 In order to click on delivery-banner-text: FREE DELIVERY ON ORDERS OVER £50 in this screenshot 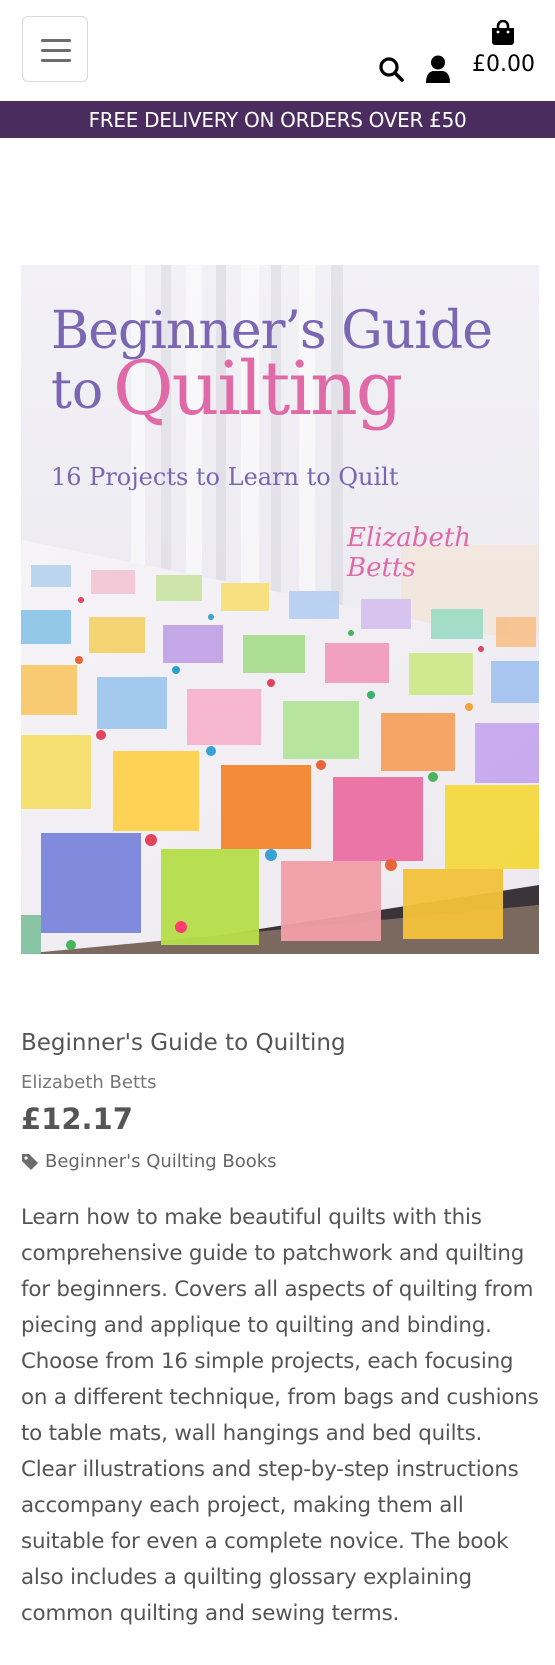, I will do `click(277, 119)`.